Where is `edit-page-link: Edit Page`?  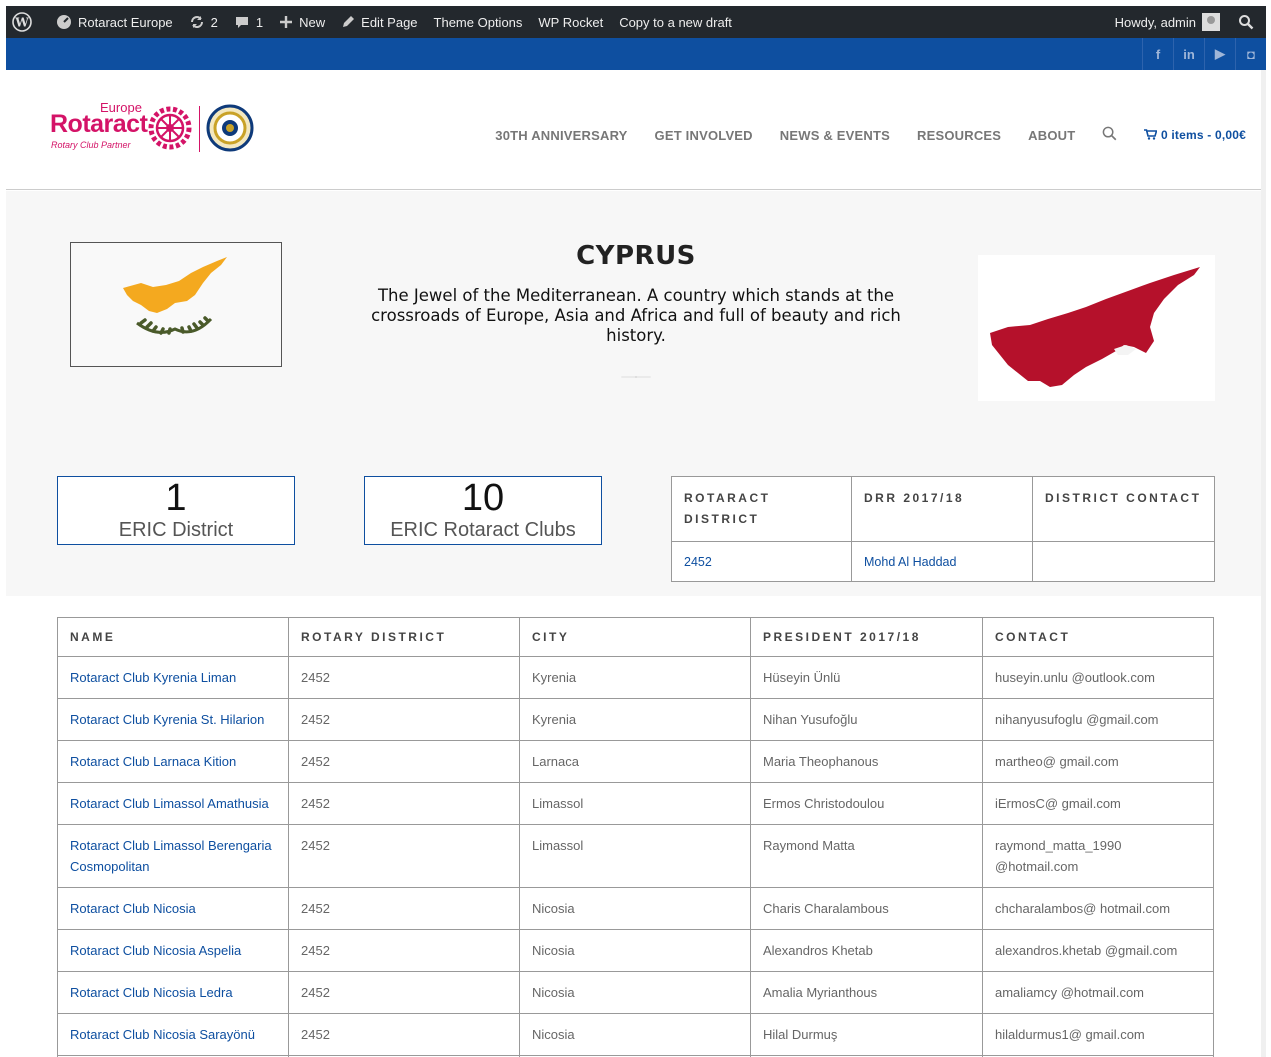
edit-page-link: Edit Page is located at coordinates (379, 22).